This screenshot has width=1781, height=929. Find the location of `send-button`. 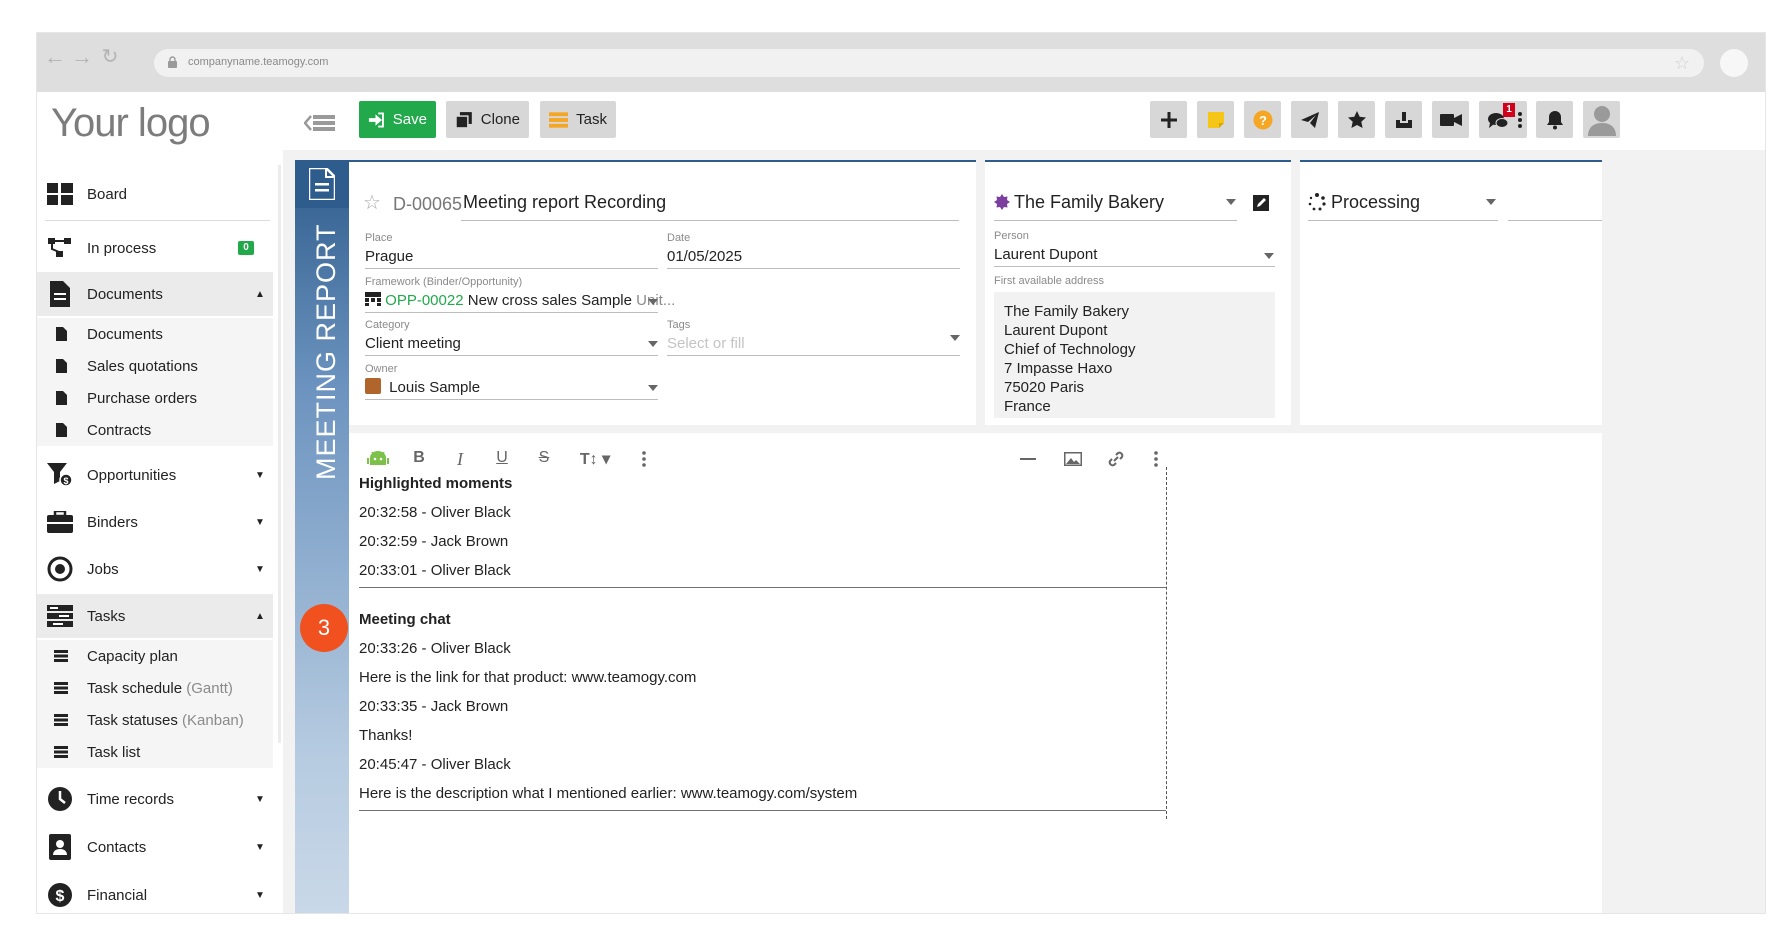

send-button is located at coordinates (1309, 119).